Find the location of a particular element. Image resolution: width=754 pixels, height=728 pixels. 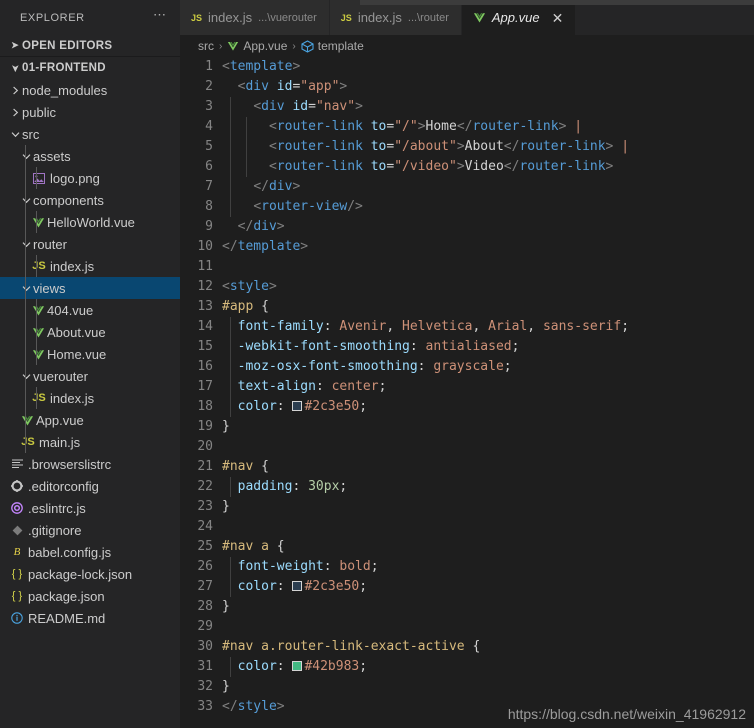

editor-tab-index-js: JS index.js ...\vuerouter is located at coordinates (255, 17).